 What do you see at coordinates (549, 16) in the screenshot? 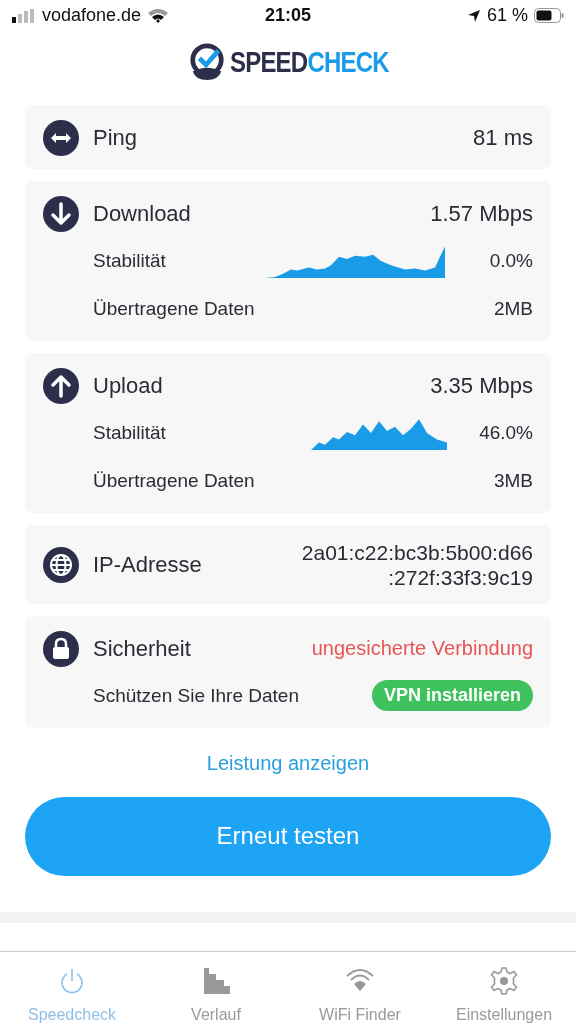
I see `battery-icon` at bounding box center [549, 16].